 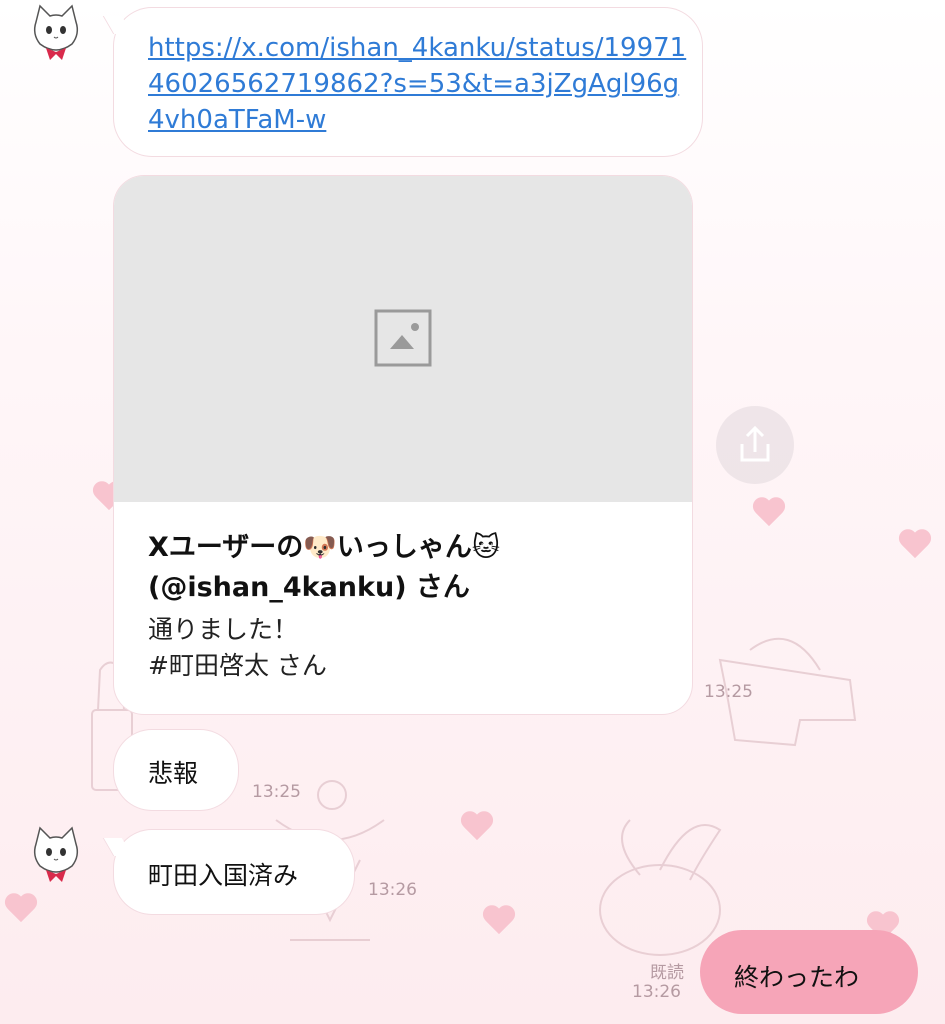 I want to click on message-bubble: 町田入国済み, so click(x=228, y=872).